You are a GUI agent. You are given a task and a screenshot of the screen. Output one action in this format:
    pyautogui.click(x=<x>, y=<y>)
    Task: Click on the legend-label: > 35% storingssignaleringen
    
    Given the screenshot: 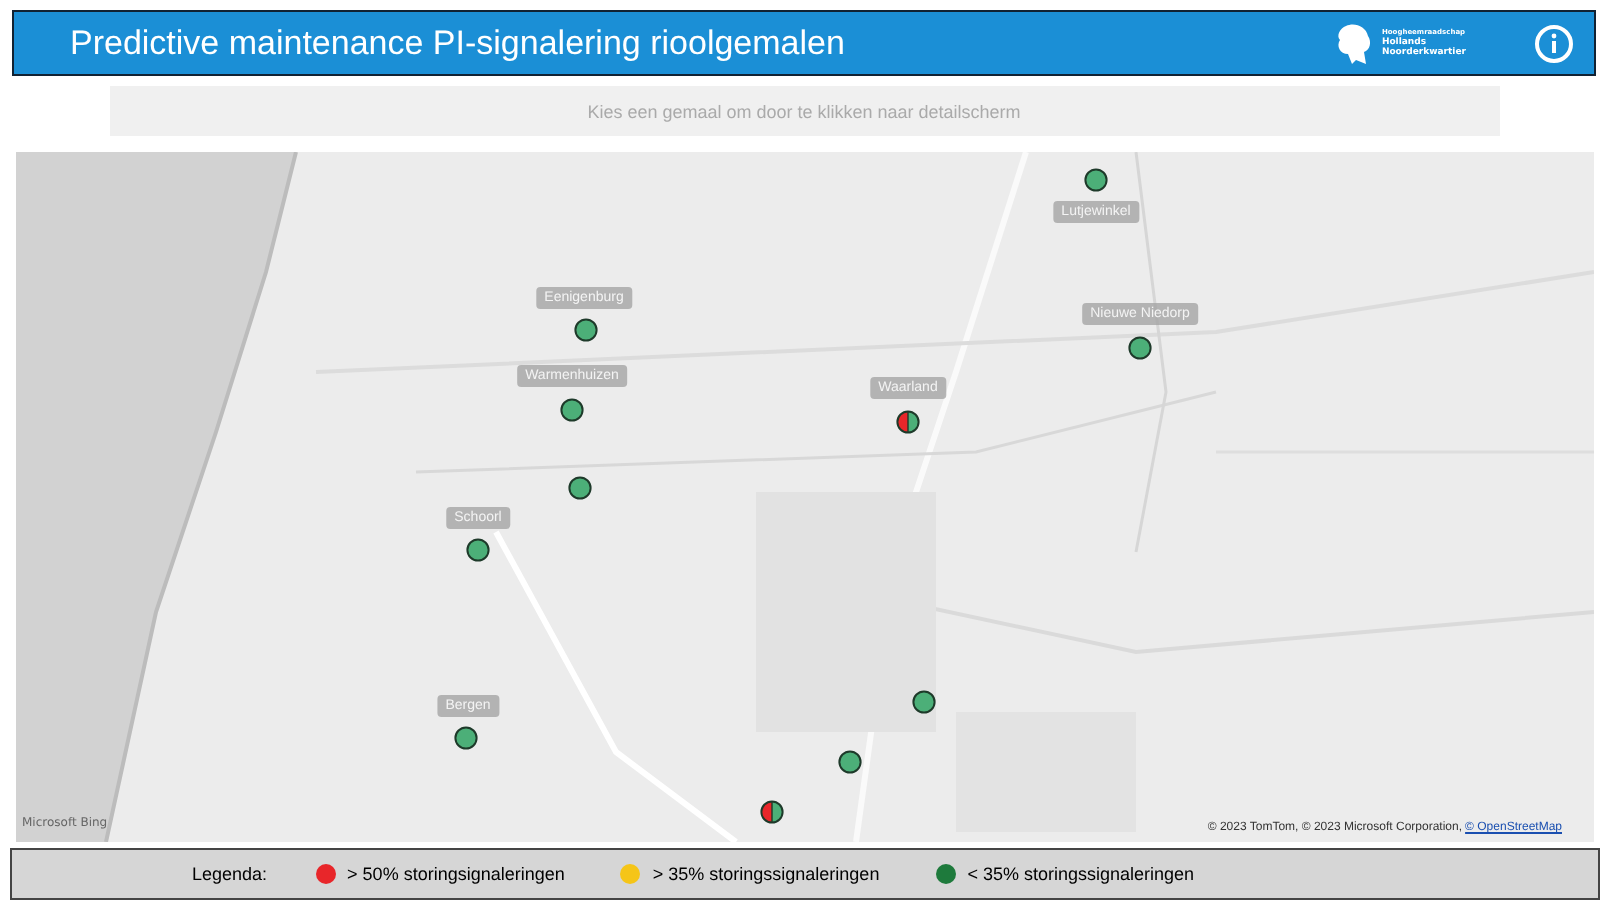 What is the action you would take?
    pyautogui.click(x=766, y=874)
    